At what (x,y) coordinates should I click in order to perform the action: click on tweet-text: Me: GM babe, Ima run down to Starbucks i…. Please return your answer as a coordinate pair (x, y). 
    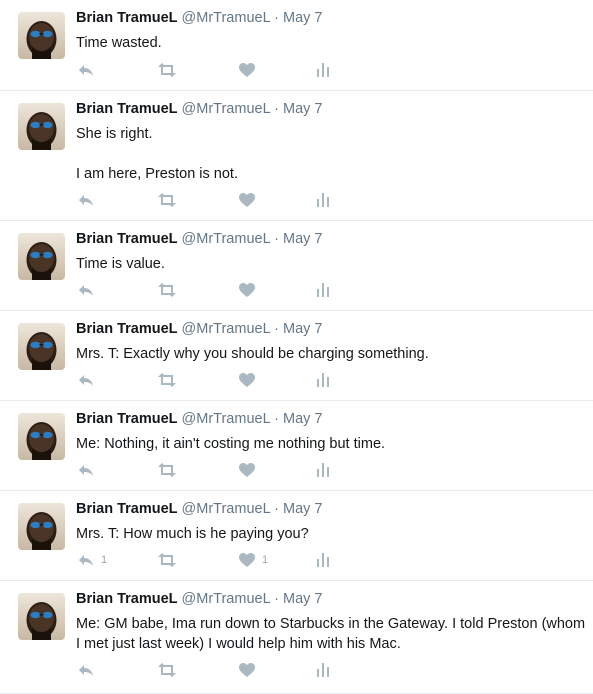
    Looking at the image, I should click on (331, 634).